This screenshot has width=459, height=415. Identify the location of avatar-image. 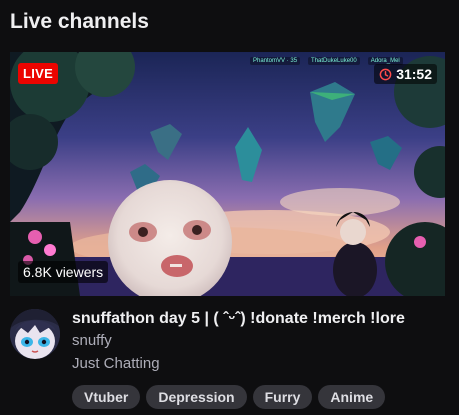
(35, 334).